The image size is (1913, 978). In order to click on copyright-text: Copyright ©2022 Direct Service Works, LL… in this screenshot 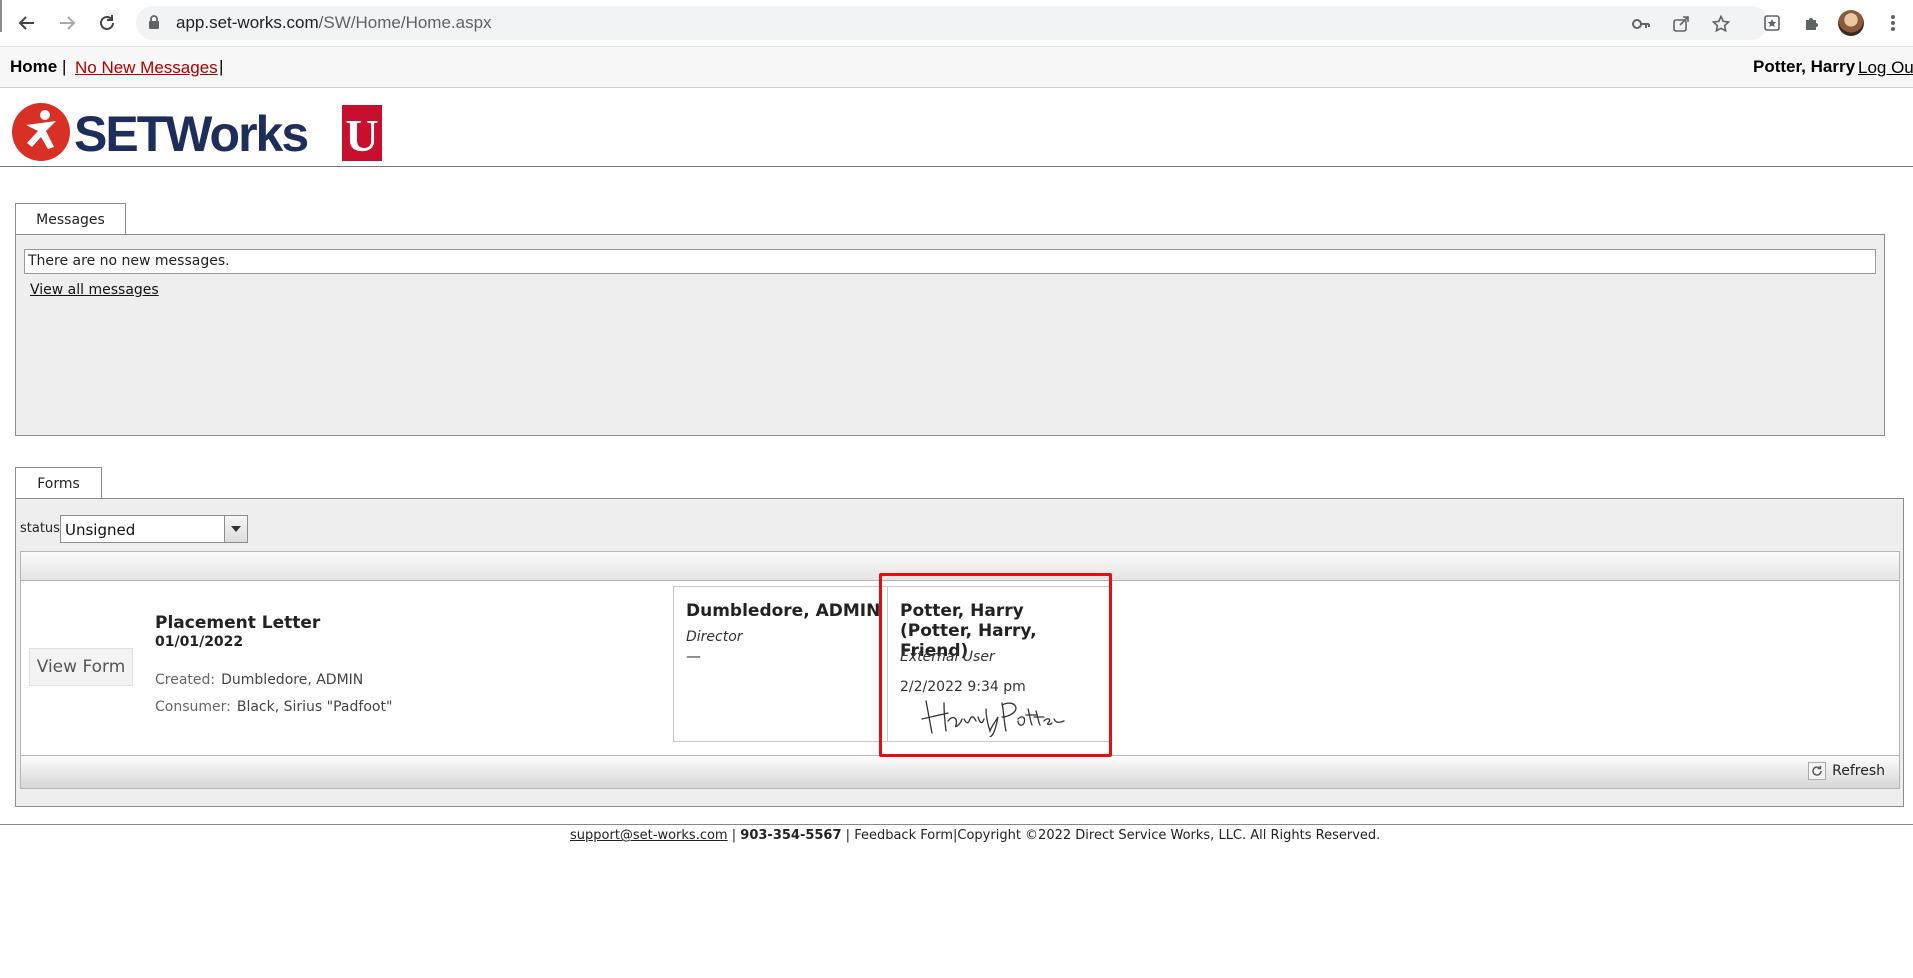, I will do `click(1169, 835)`.